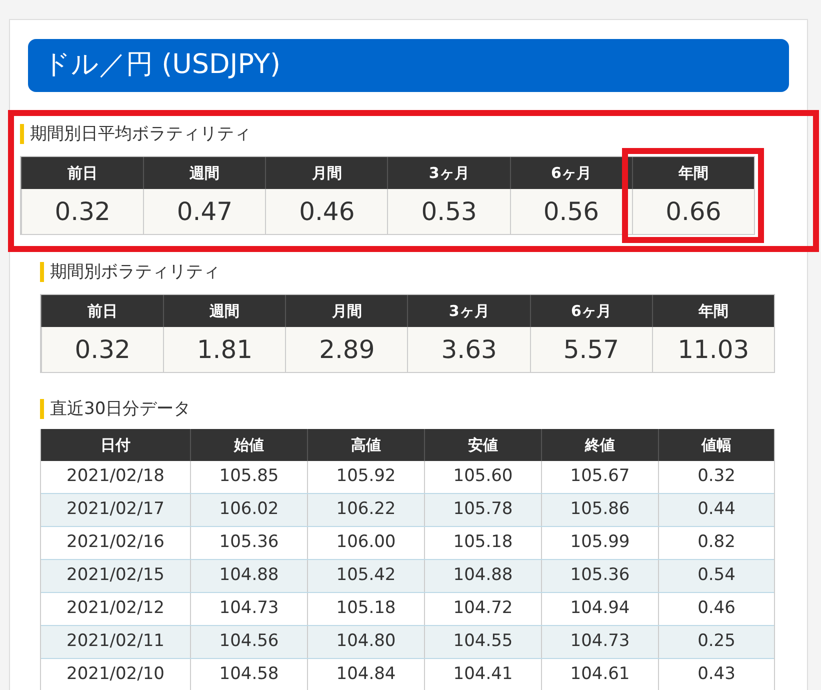 Image resolution: width=821 pixels, height=690 pixels. Describe the element at coordinates (116, 642) in the screenshot. I see `table-cell-text: 2021/02/11` at that location.